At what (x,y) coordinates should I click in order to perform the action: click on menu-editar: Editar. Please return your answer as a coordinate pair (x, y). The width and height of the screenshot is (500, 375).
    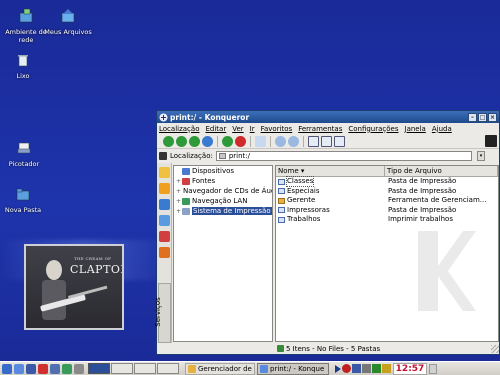
    Looking at the image, I should click on (215, 129).